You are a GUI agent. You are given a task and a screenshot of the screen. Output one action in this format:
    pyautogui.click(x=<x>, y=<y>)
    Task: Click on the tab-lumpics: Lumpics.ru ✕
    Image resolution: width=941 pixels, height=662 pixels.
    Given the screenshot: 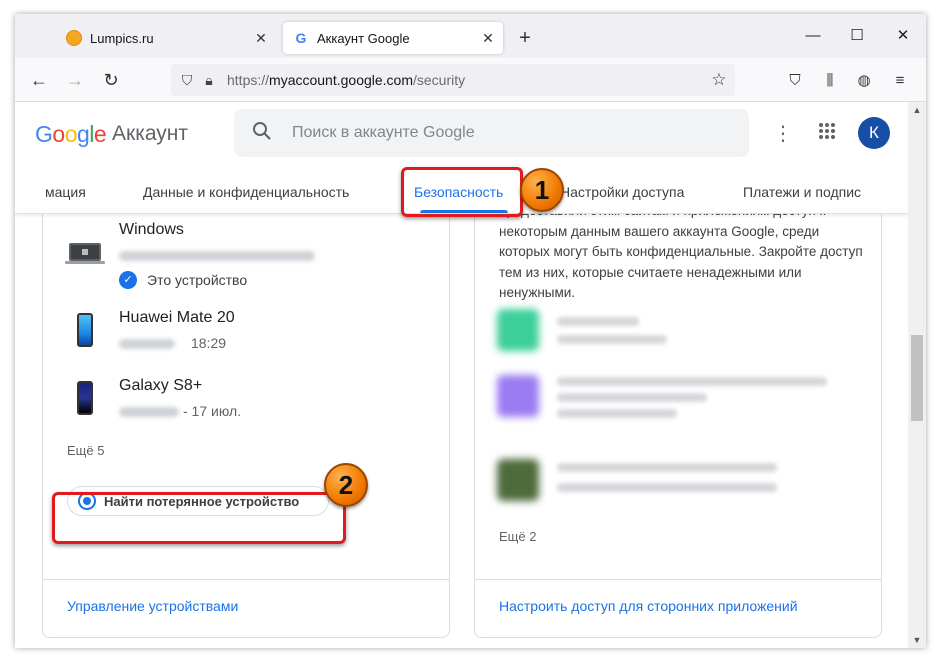 What is the action you would take?
    pyautogui.click(x=167, y=38)
    